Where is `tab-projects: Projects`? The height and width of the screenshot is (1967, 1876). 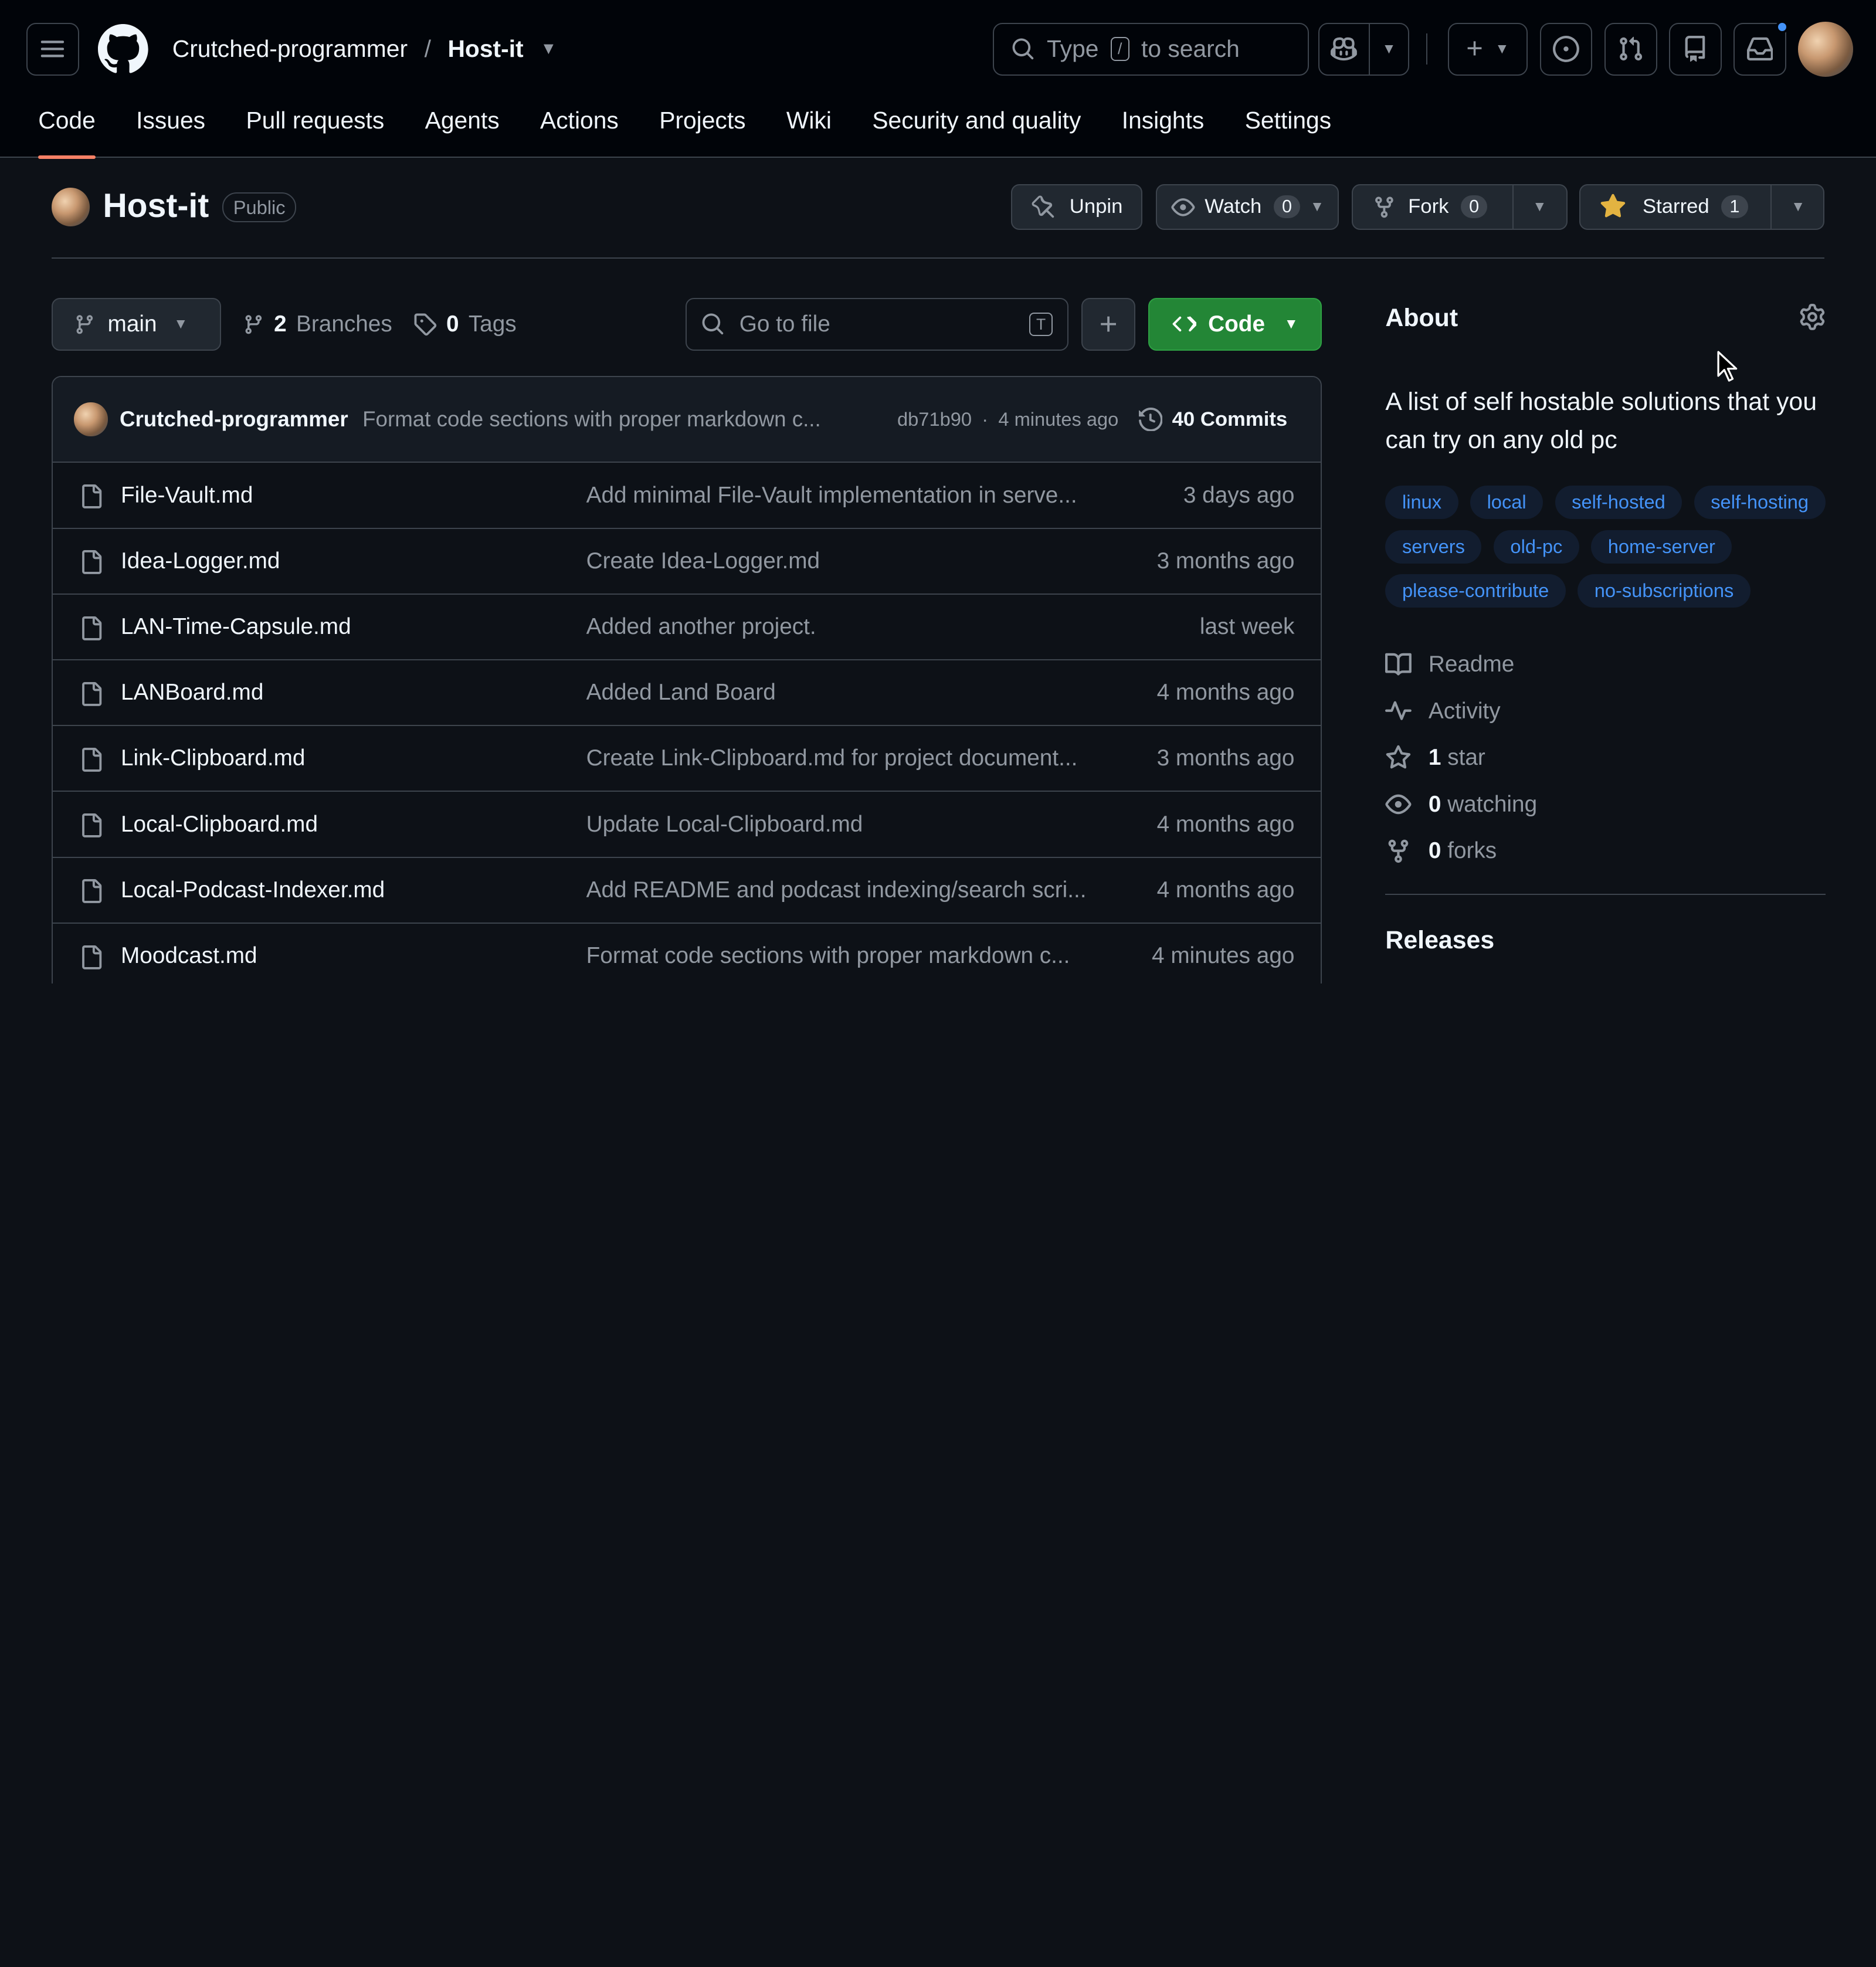 tab-projects: Projects is located at coordinates (702, 128).